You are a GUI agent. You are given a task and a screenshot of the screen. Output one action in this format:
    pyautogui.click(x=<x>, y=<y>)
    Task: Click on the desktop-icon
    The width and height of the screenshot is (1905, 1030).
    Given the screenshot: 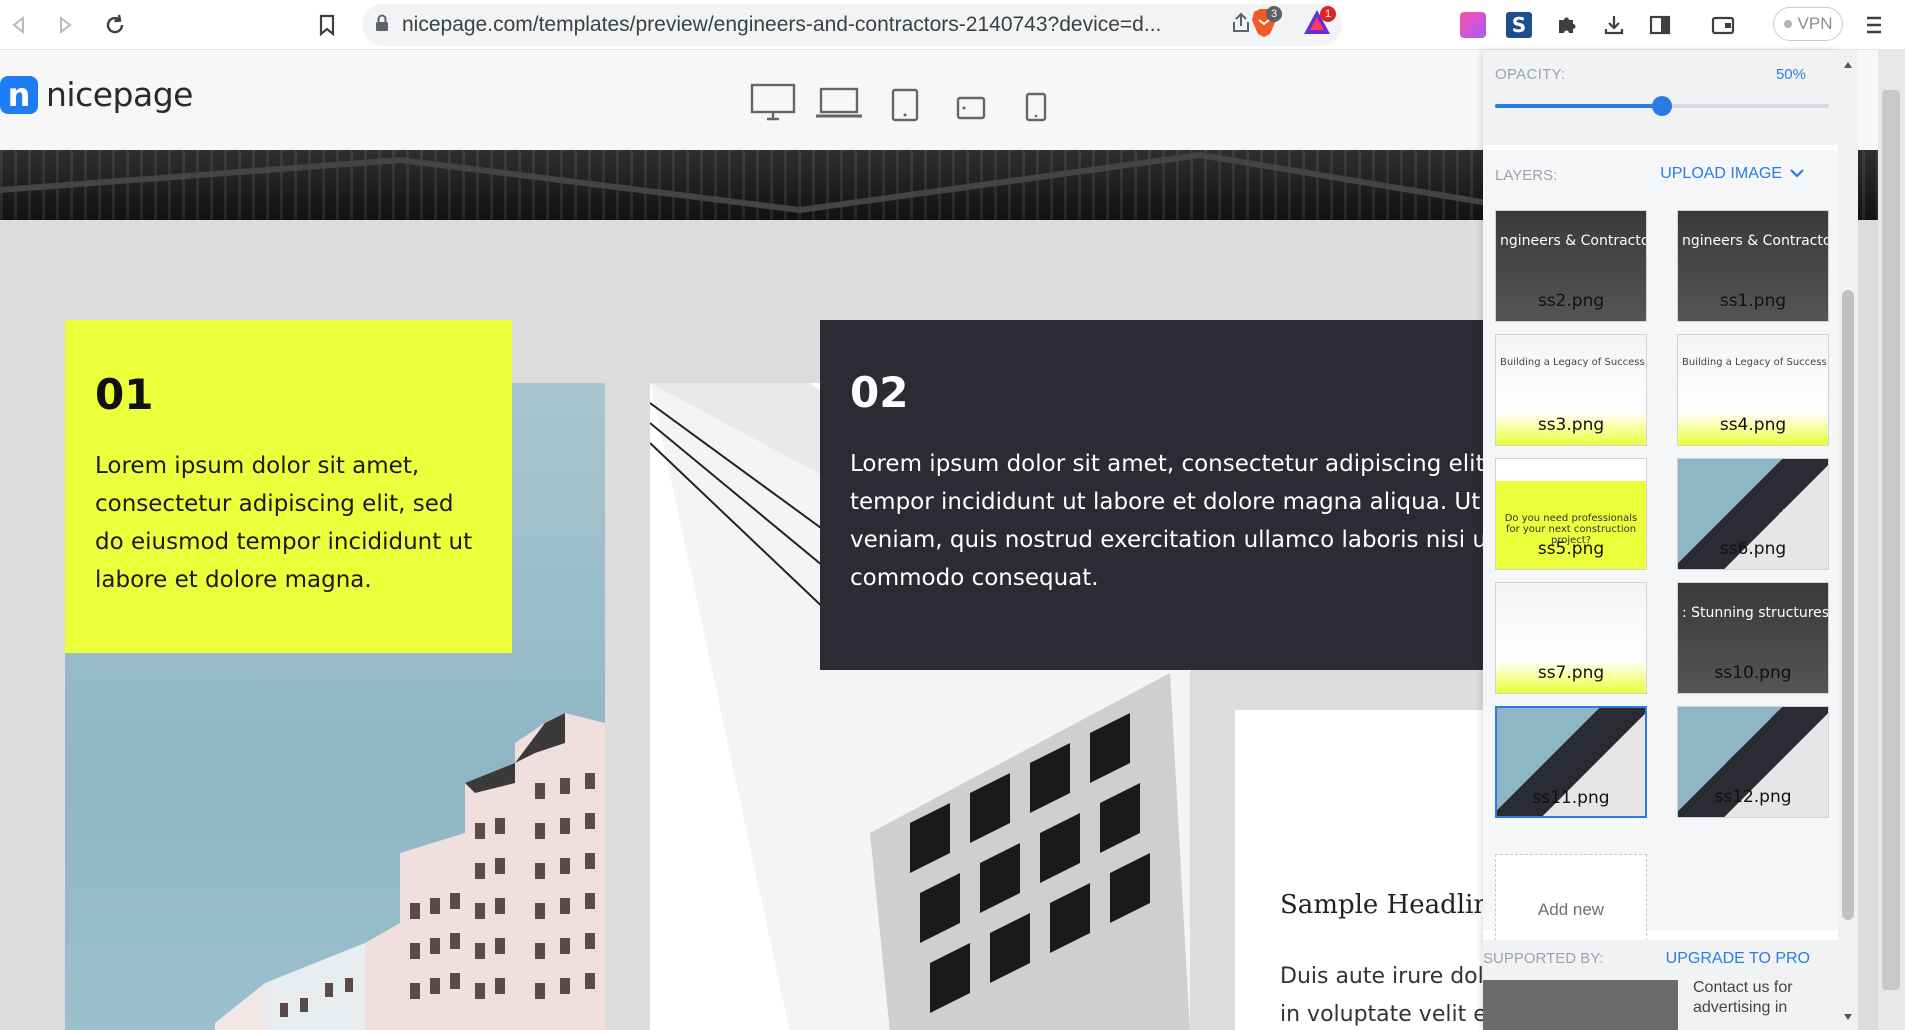 What is the action you would take?
    pyautogui.click(x=773, y=104)
    